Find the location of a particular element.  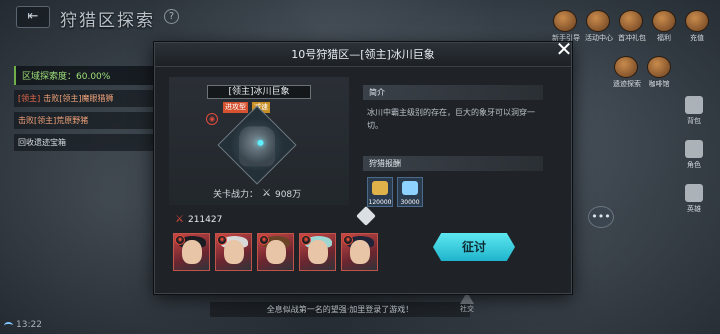

attack-button: 征讨 is located at coordinates (474, 247).